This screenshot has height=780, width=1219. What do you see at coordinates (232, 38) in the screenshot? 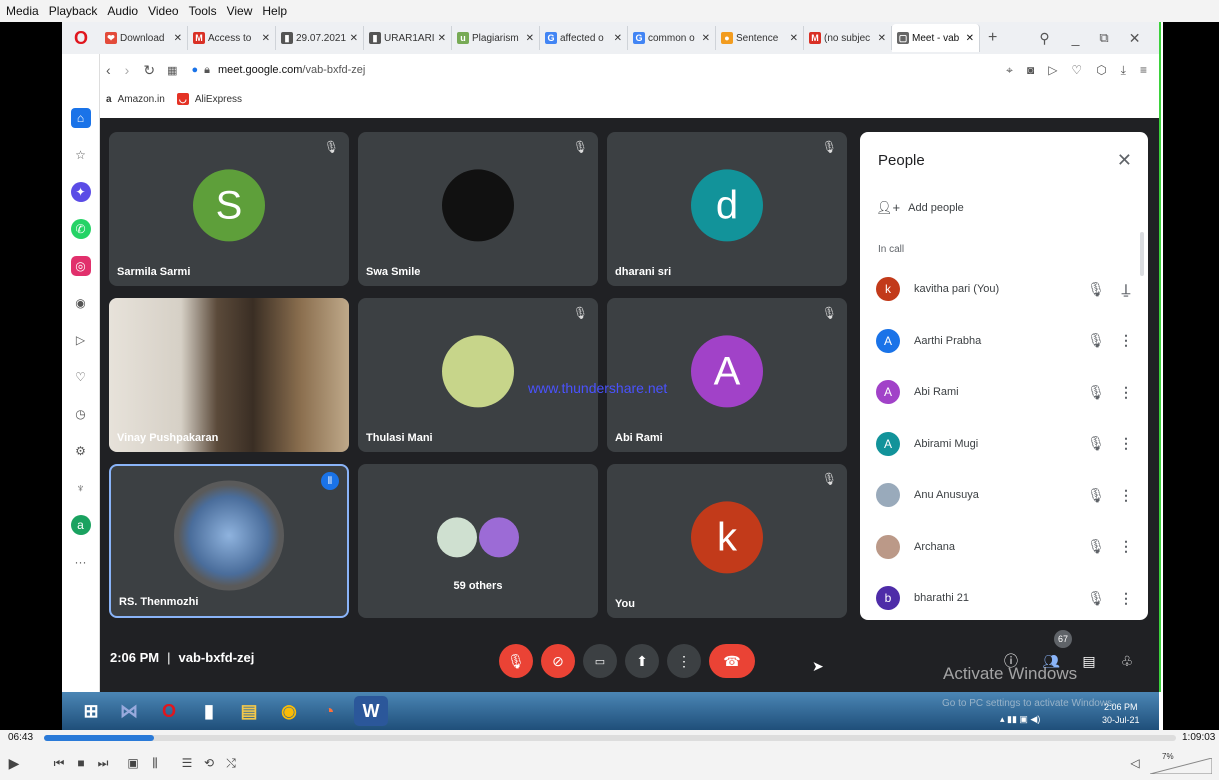
I see `browser-tab: M Access to ✕` at bounding box center [232, 38].